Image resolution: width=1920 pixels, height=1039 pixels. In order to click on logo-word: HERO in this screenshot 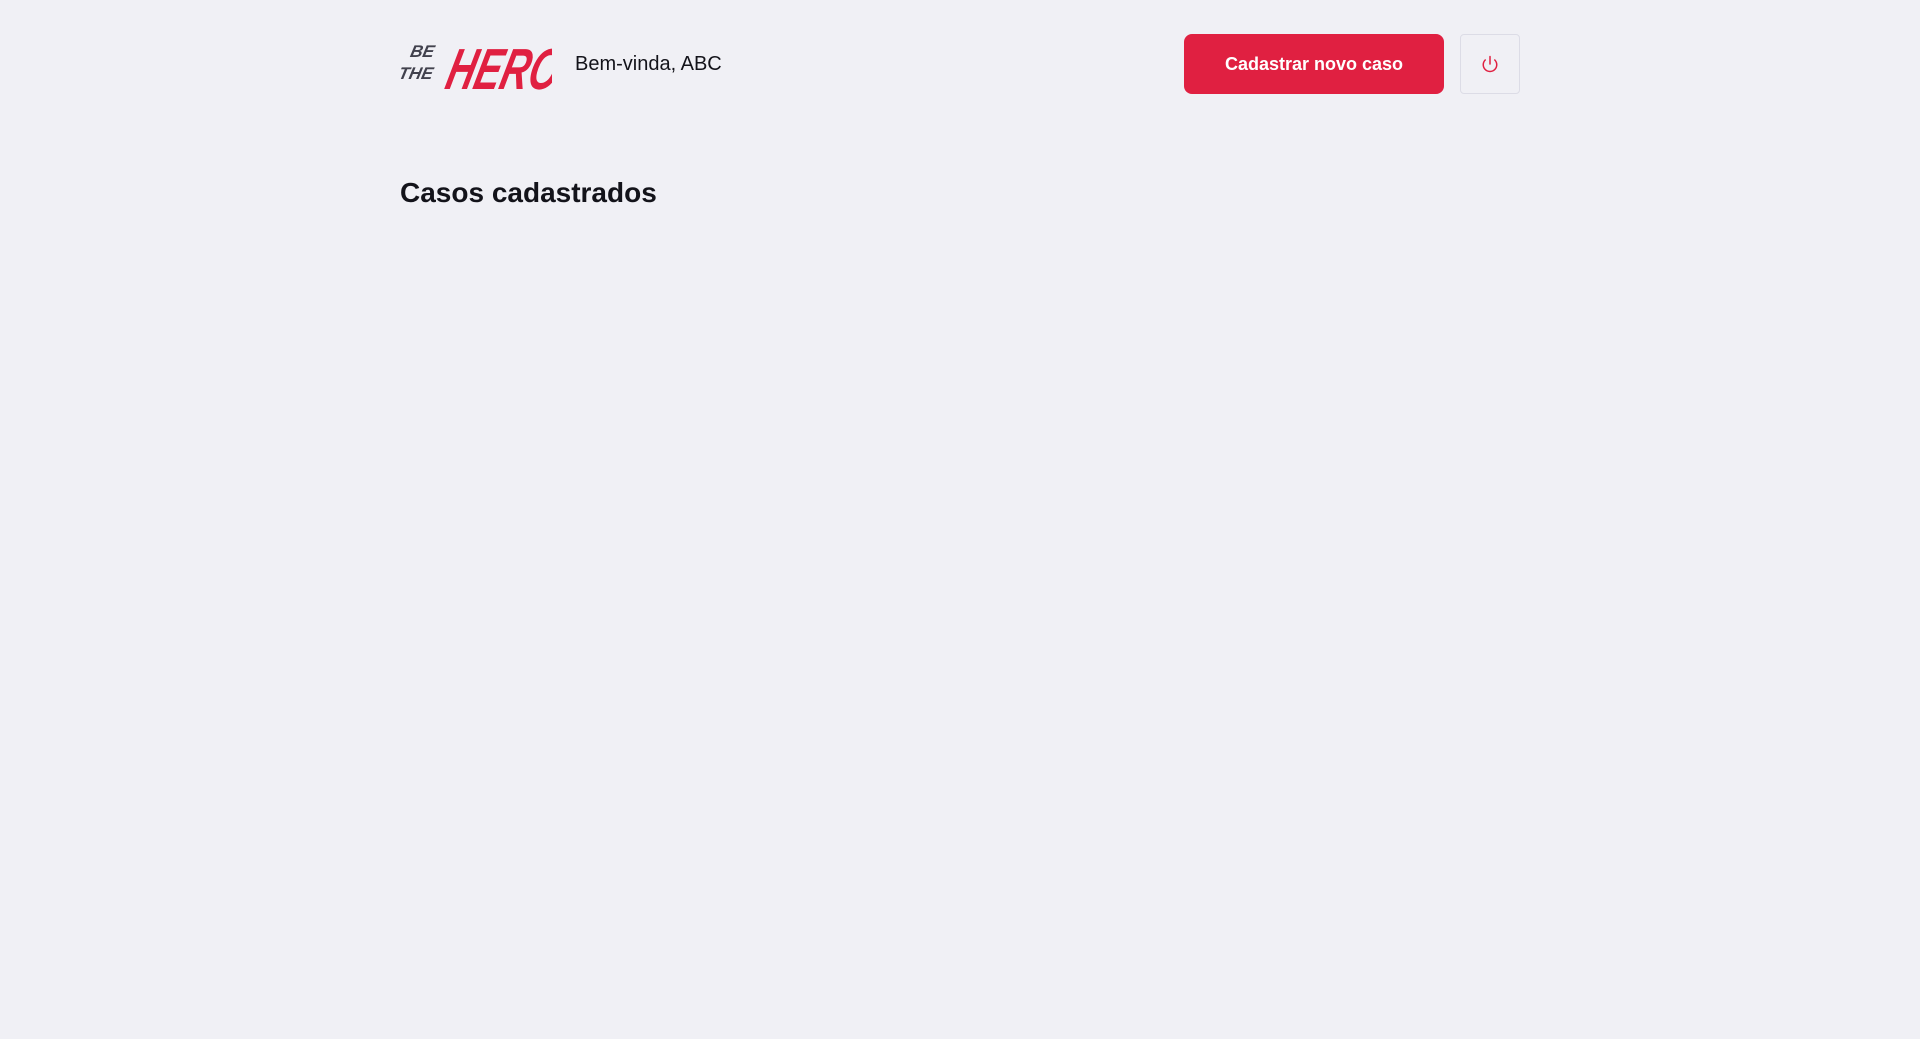, I will do `click(496, 67)`.